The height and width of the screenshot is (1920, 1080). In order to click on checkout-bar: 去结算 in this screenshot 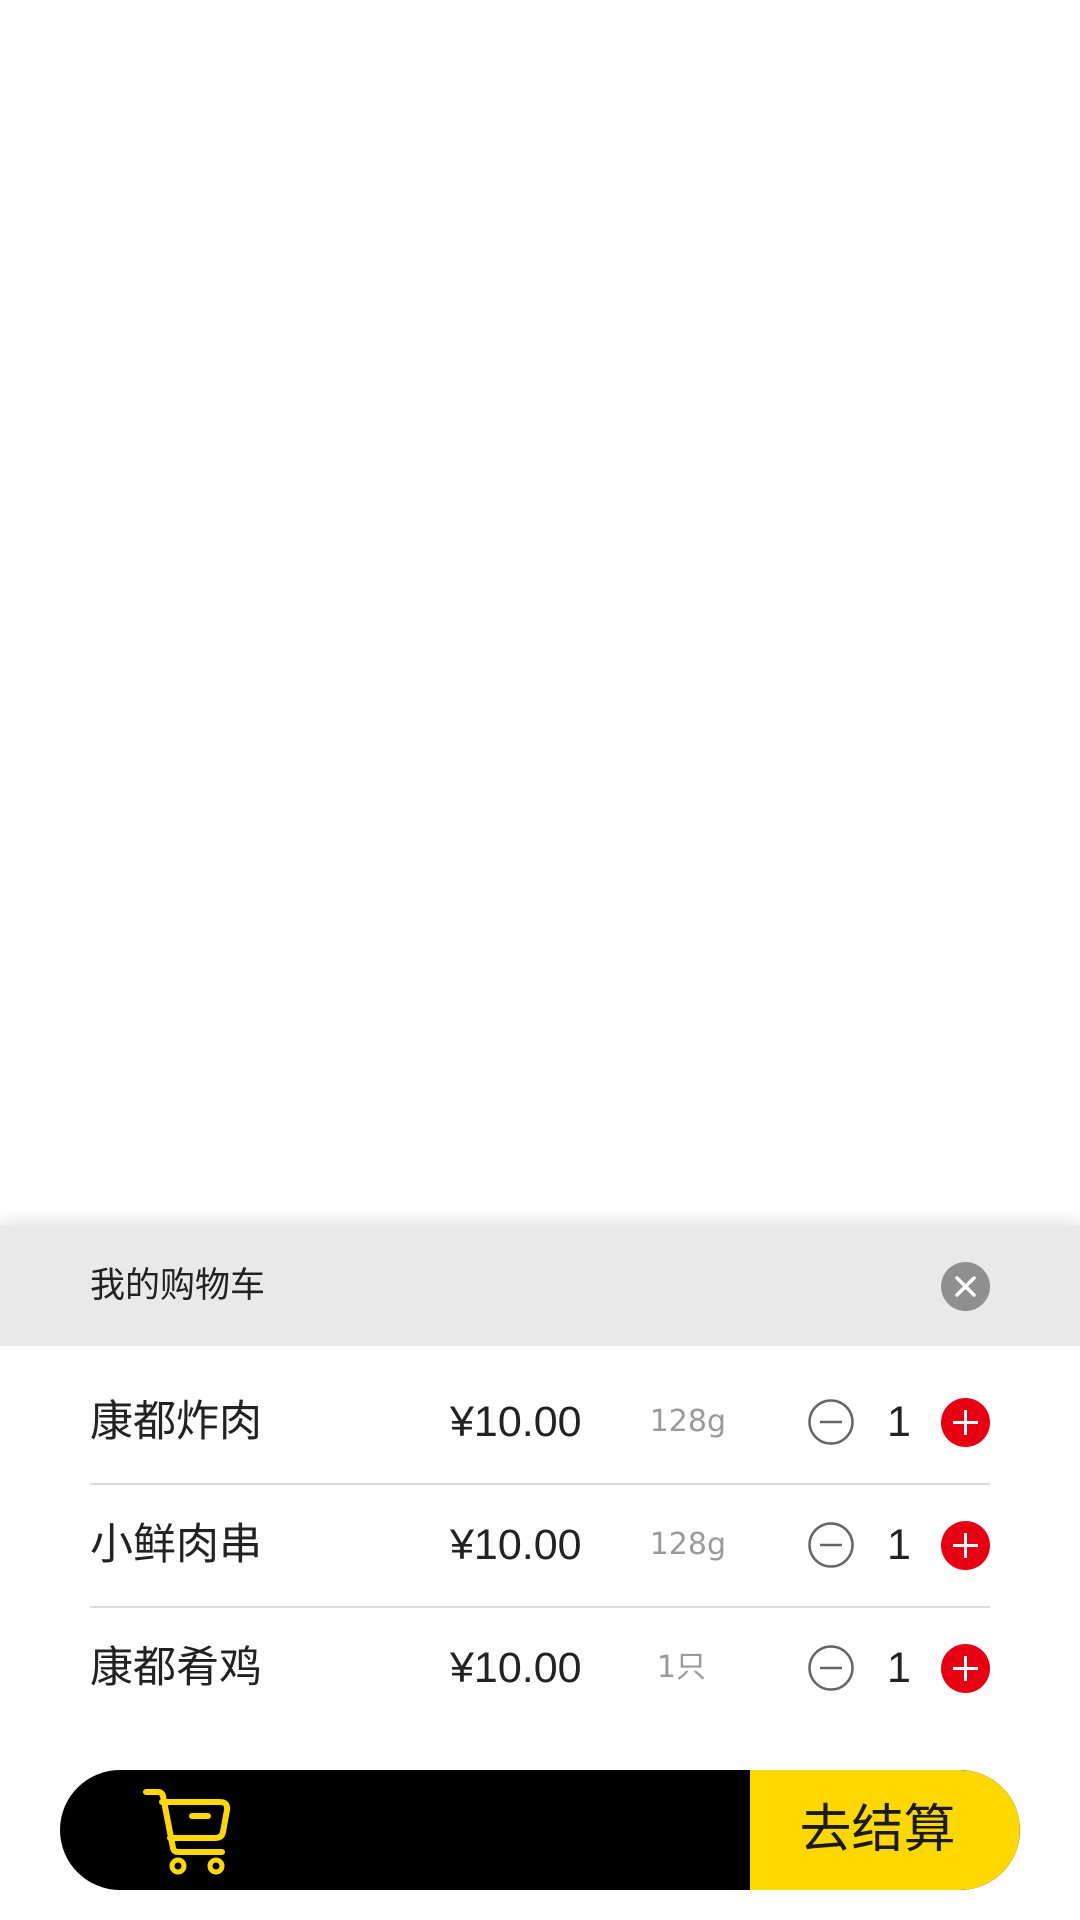, I will do `click(540, 1830)`.